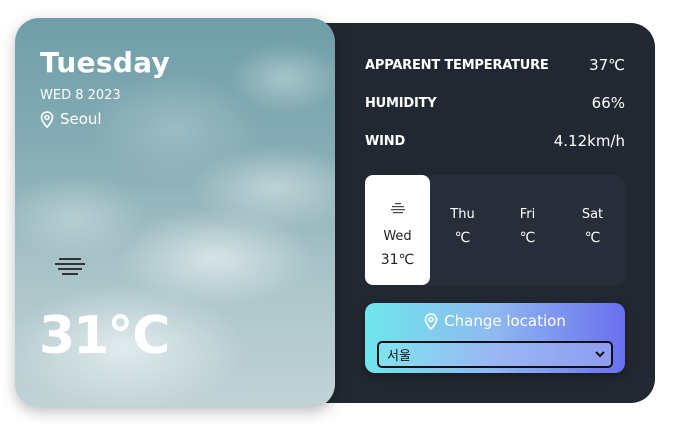 Image resolution: width=675 pixels, height=429 pixels. I want to click on date-text: WED 8 2023, so click(80, 95).